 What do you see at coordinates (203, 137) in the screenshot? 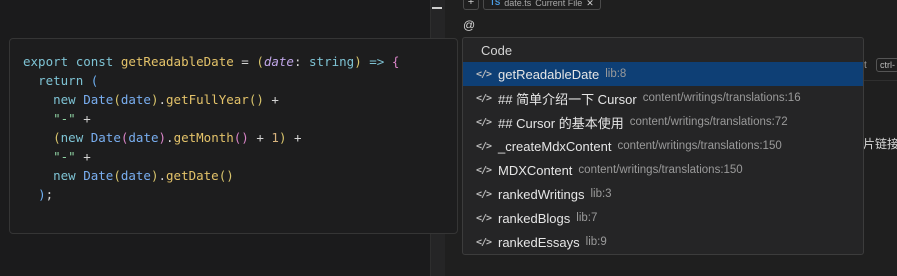
I see `code-token: getMonth` at bounding box center [203, 137].